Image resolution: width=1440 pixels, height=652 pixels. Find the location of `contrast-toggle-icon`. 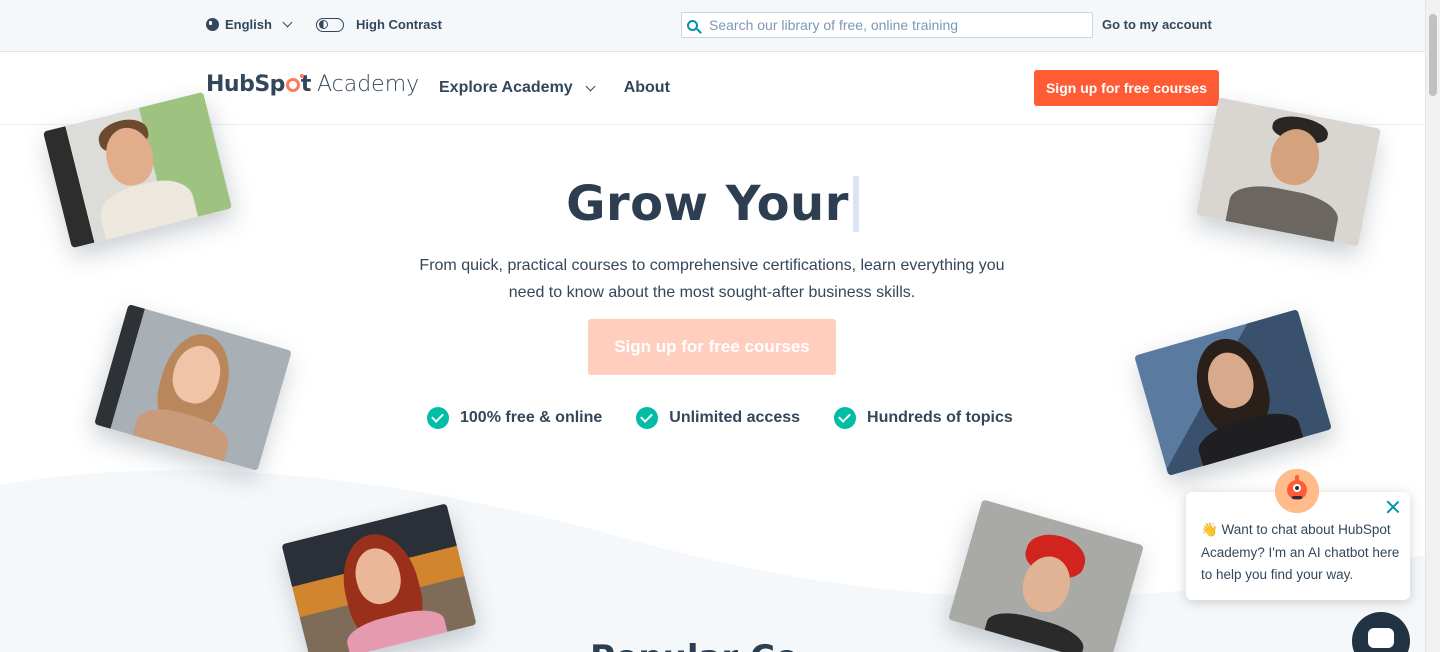

contrast-toggle-icon is located at coordinates (330, 24).